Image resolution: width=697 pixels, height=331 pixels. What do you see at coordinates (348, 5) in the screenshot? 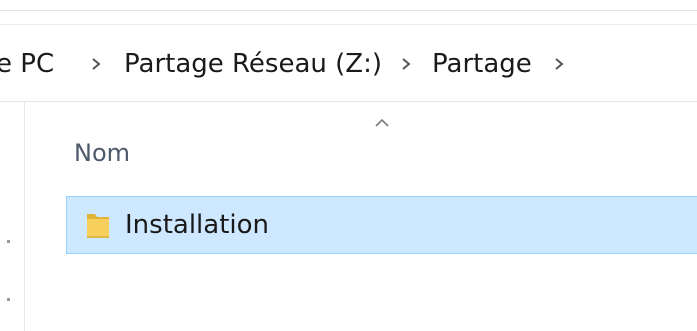
I see `toolbar-strip` at bounding box center [348, 5].